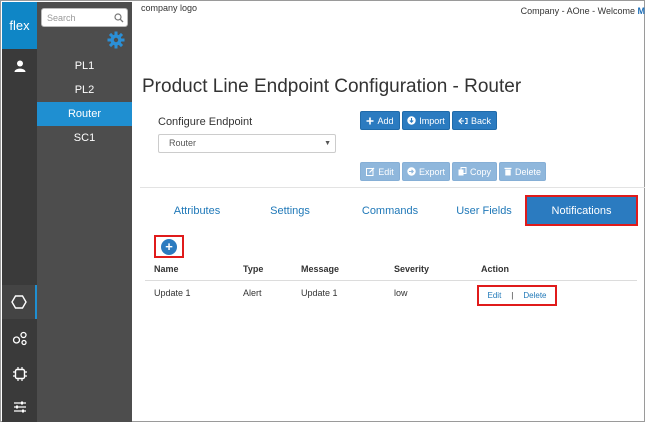  I want to click on cell-severity: low, so click(401, 293).